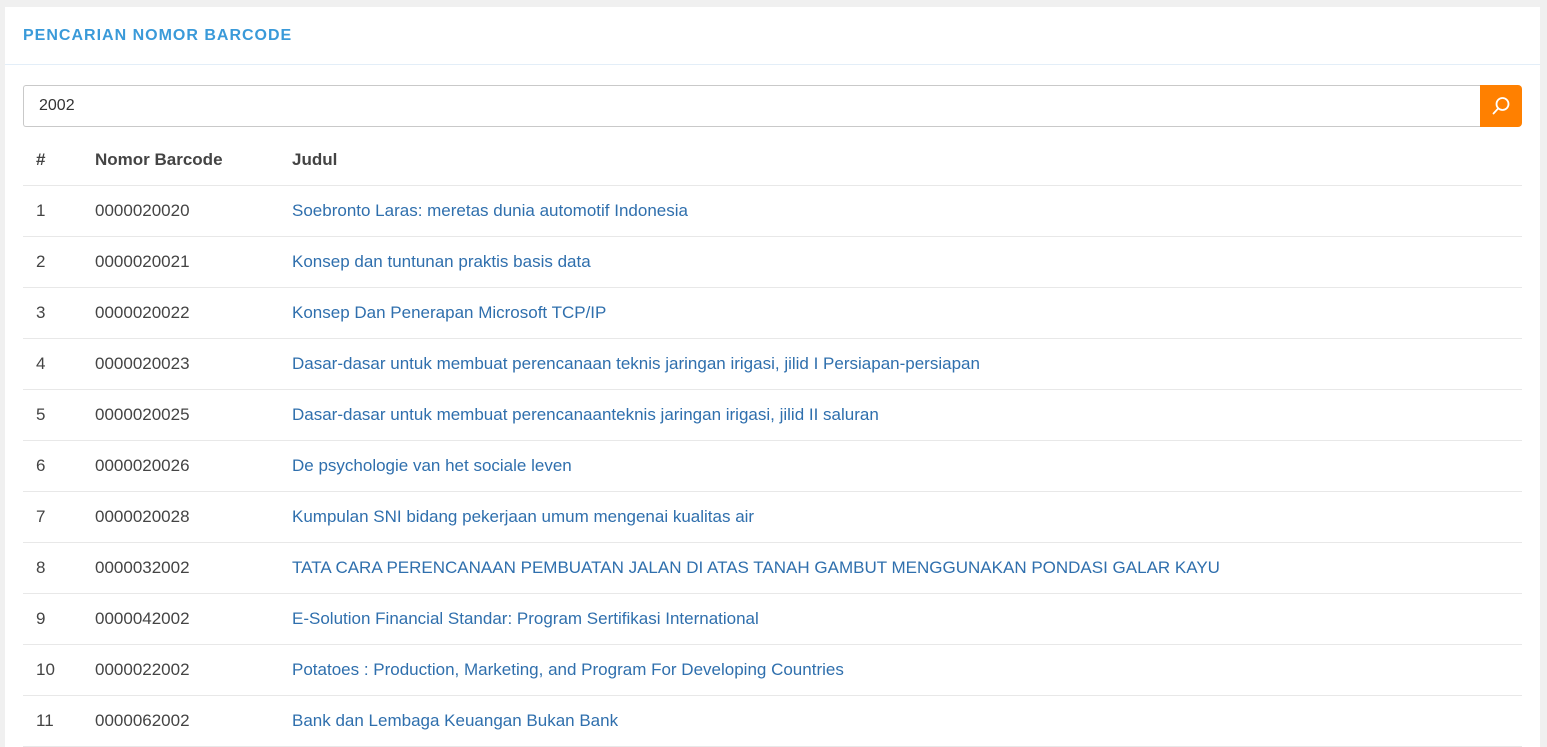  What do you see at coordinates (193, 415) in the screenshot?
I see `row-barcode: 0000020025` at bounding box center [193, 415].